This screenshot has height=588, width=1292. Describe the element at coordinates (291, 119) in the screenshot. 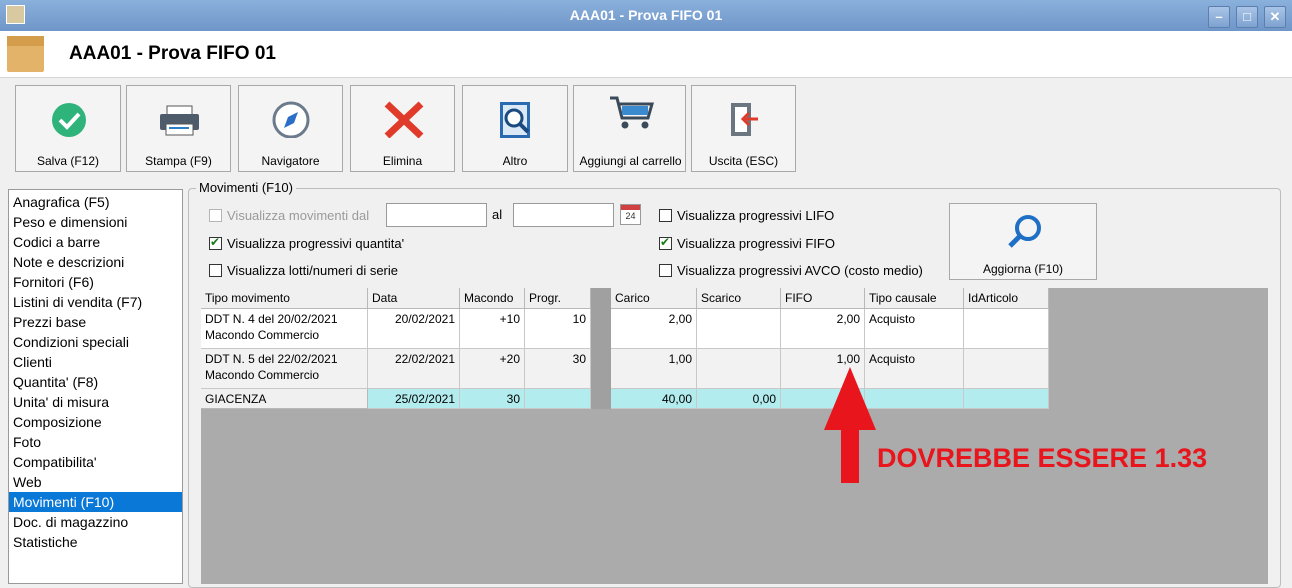

I see `compass-icon` at that location.